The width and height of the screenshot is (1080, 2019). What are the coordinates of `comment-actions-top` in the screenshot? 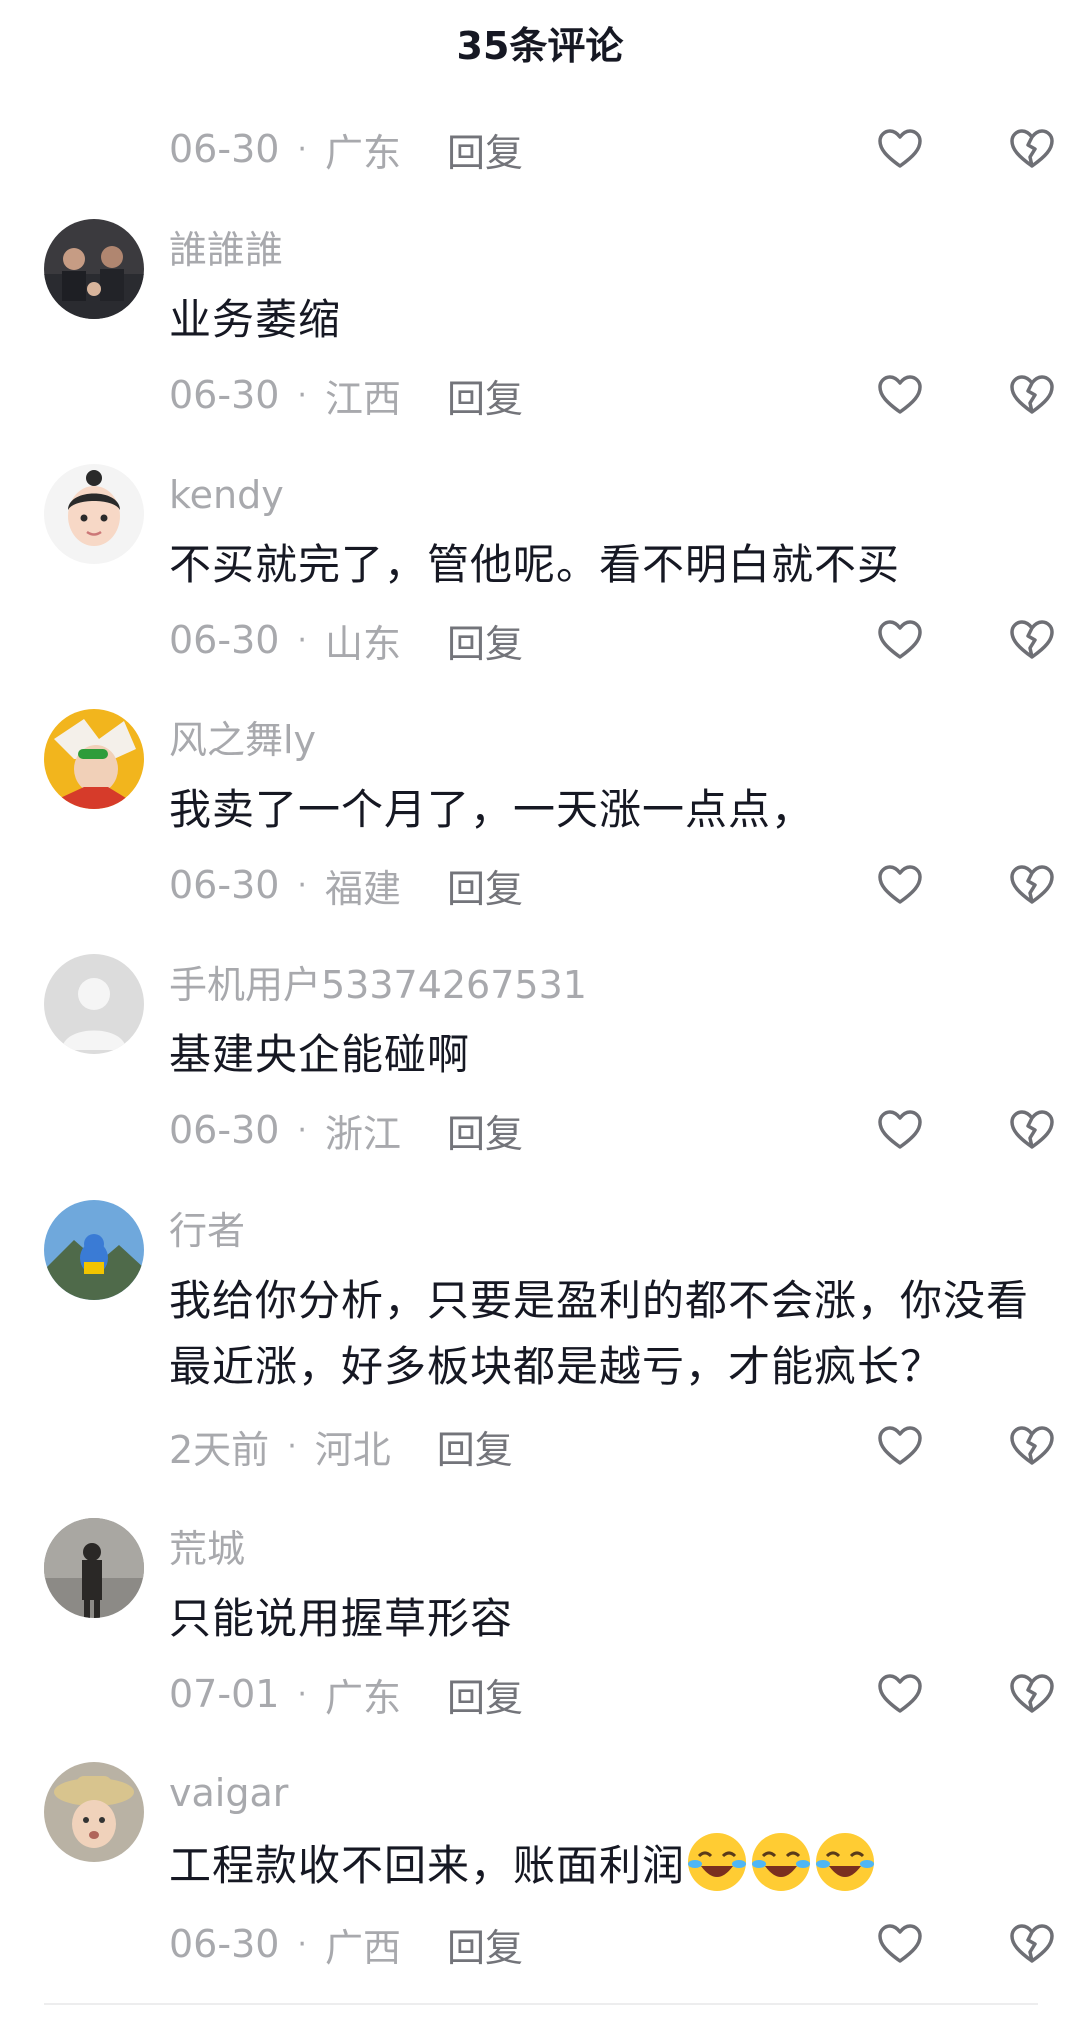 It's located at (966, 149).